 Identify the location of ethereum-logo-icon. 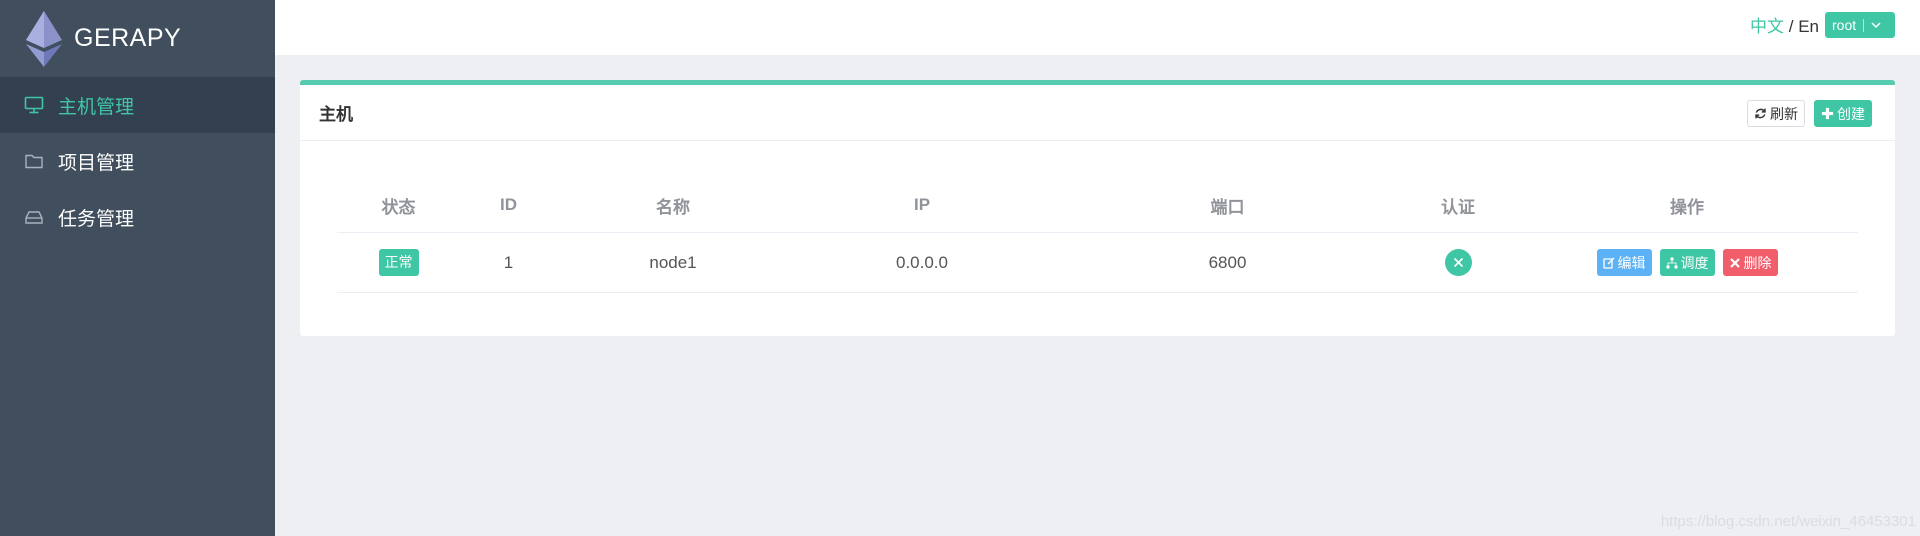
(44, 38).